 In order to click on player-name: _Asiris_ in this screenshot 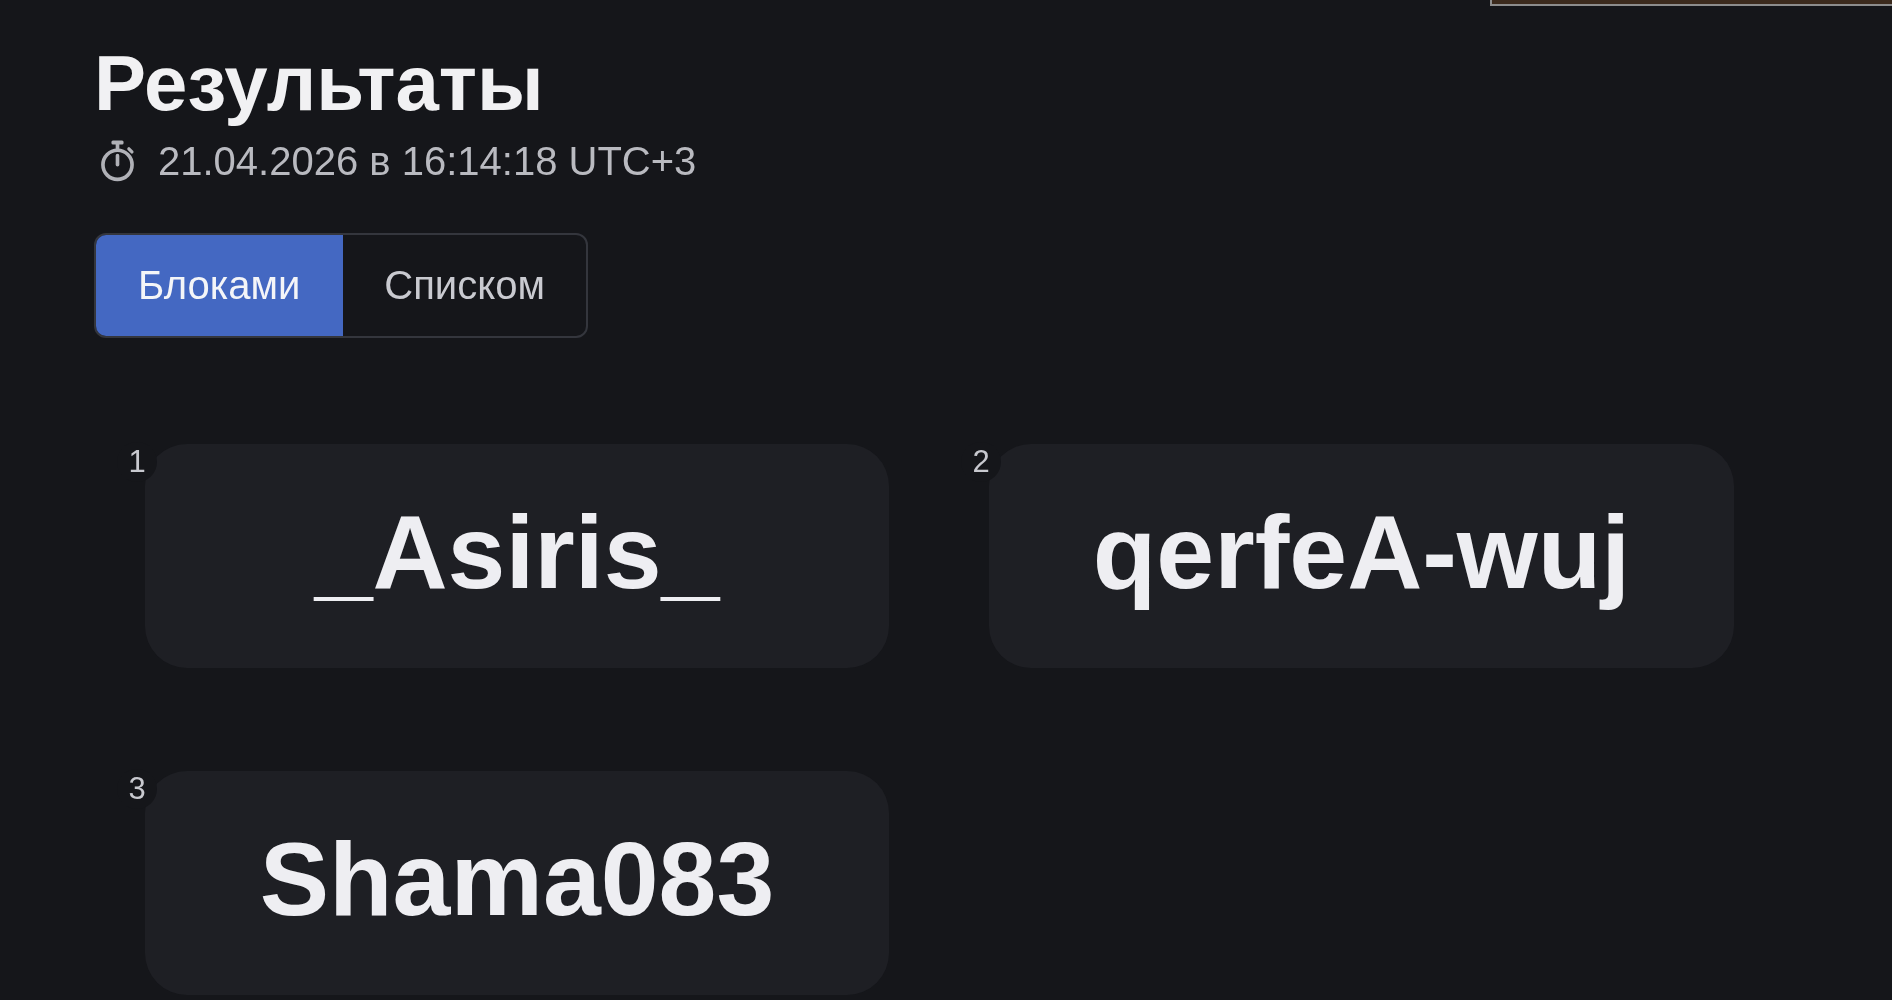, I will do `click(517, 553)`.